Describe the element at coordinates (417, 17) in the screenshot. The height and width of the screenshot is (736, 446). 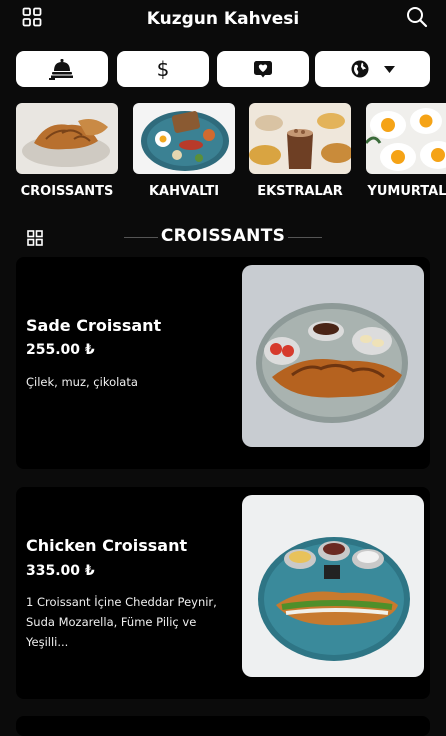
I see `search-icon` at that location.